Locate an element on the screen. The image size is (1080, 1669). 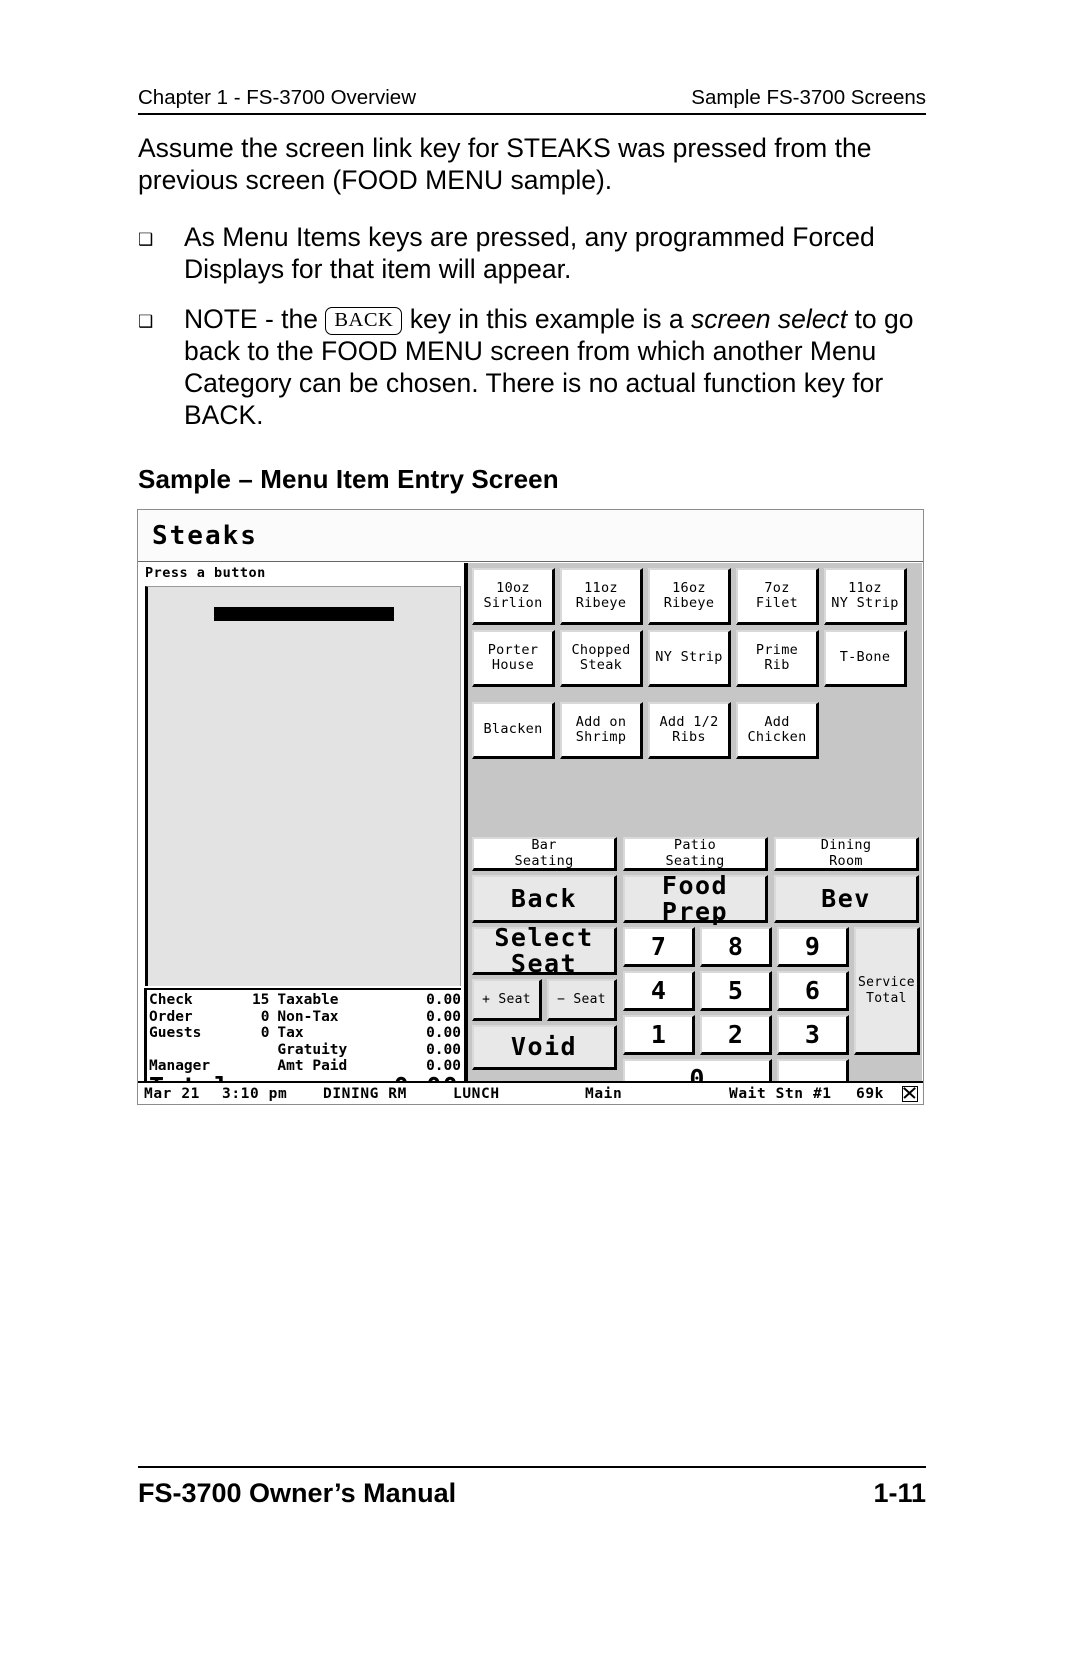
status-screen-name: Main is located at coordinates (604, 1093).